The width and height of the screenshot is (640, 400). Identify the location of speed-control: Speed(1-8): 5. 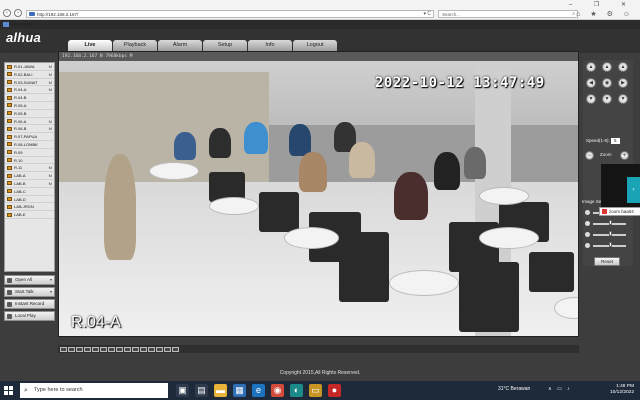
(603, 141).